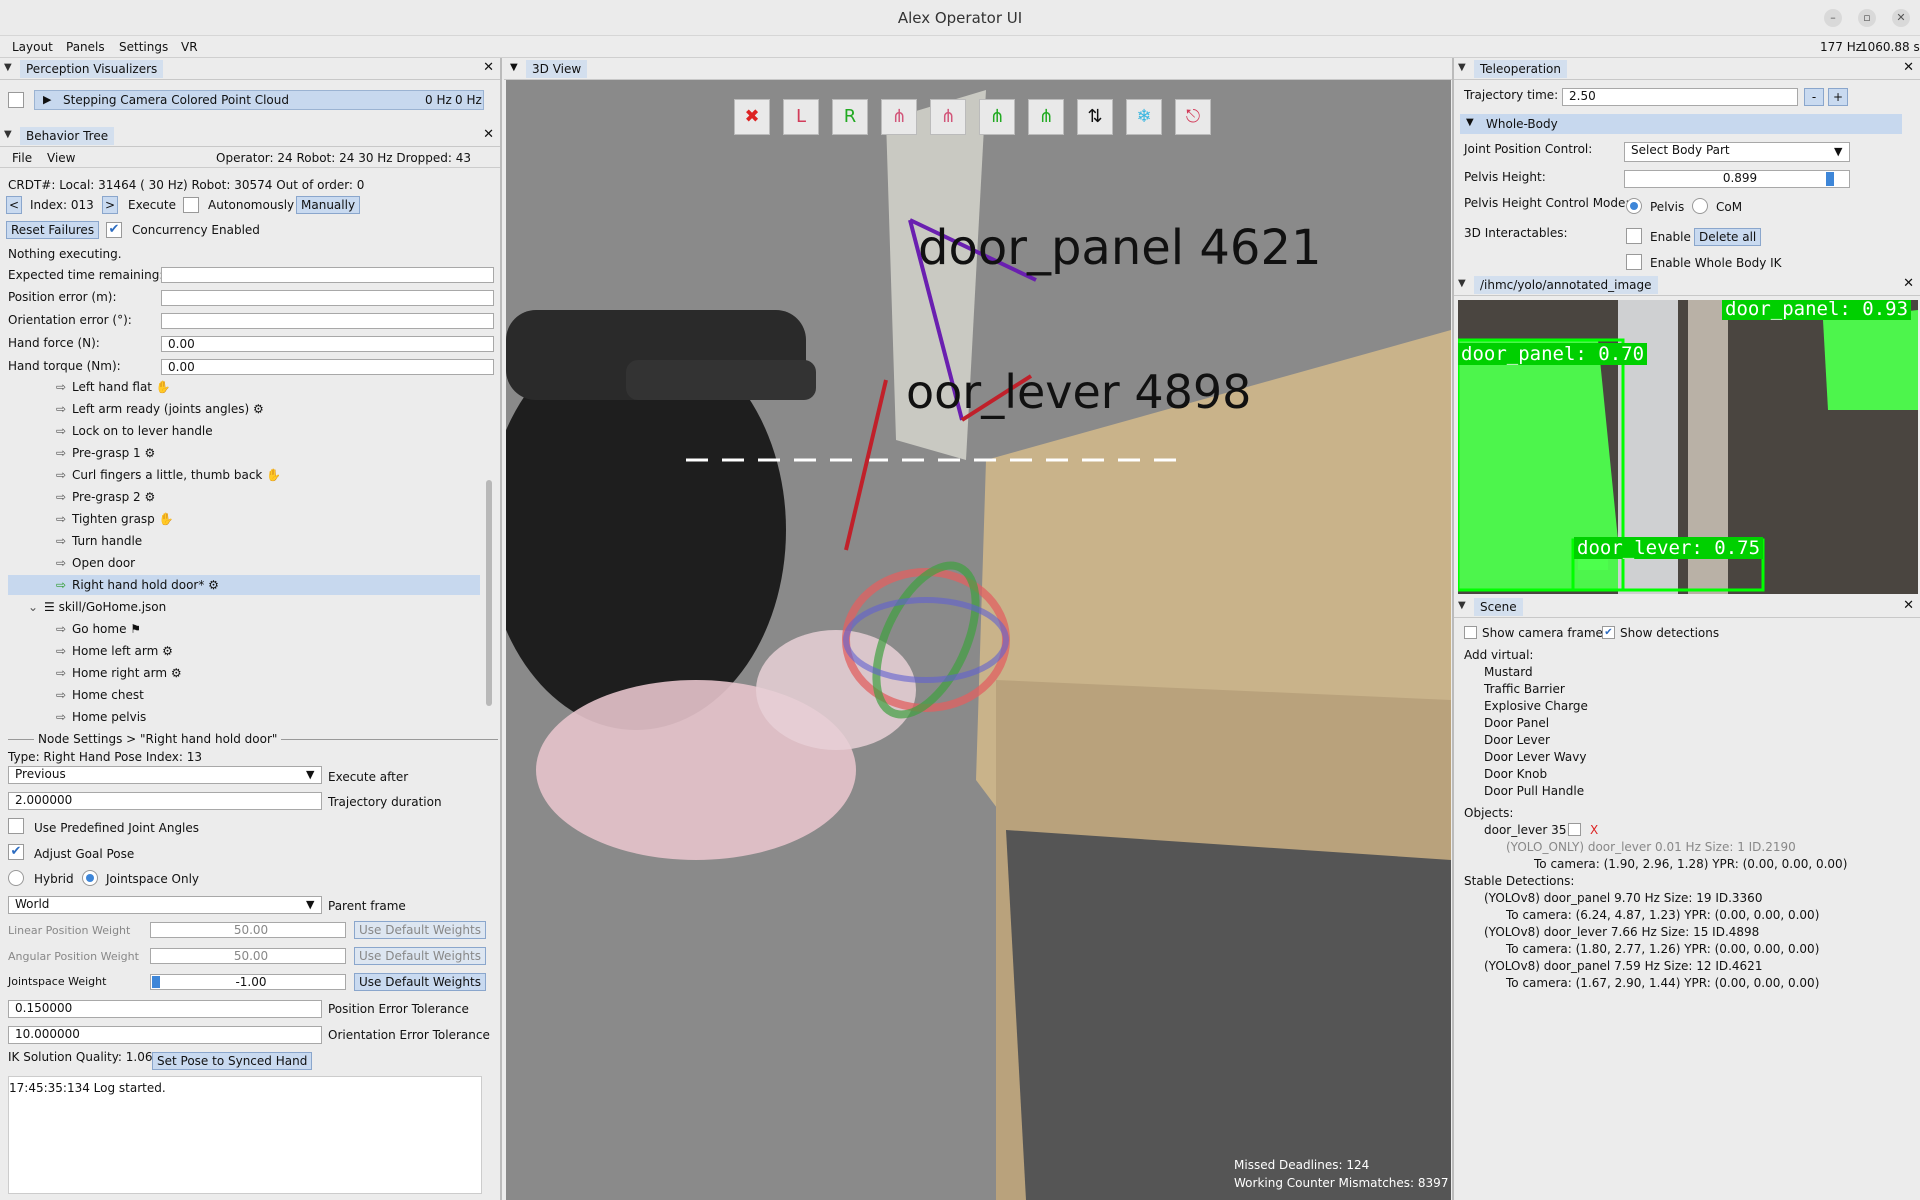 This screenshot has height=1200, width=1920. What do you see at coordinates (1833, 18) in the screenshot?
I see `minimize-button: –` at bounding box center [1833, 18].